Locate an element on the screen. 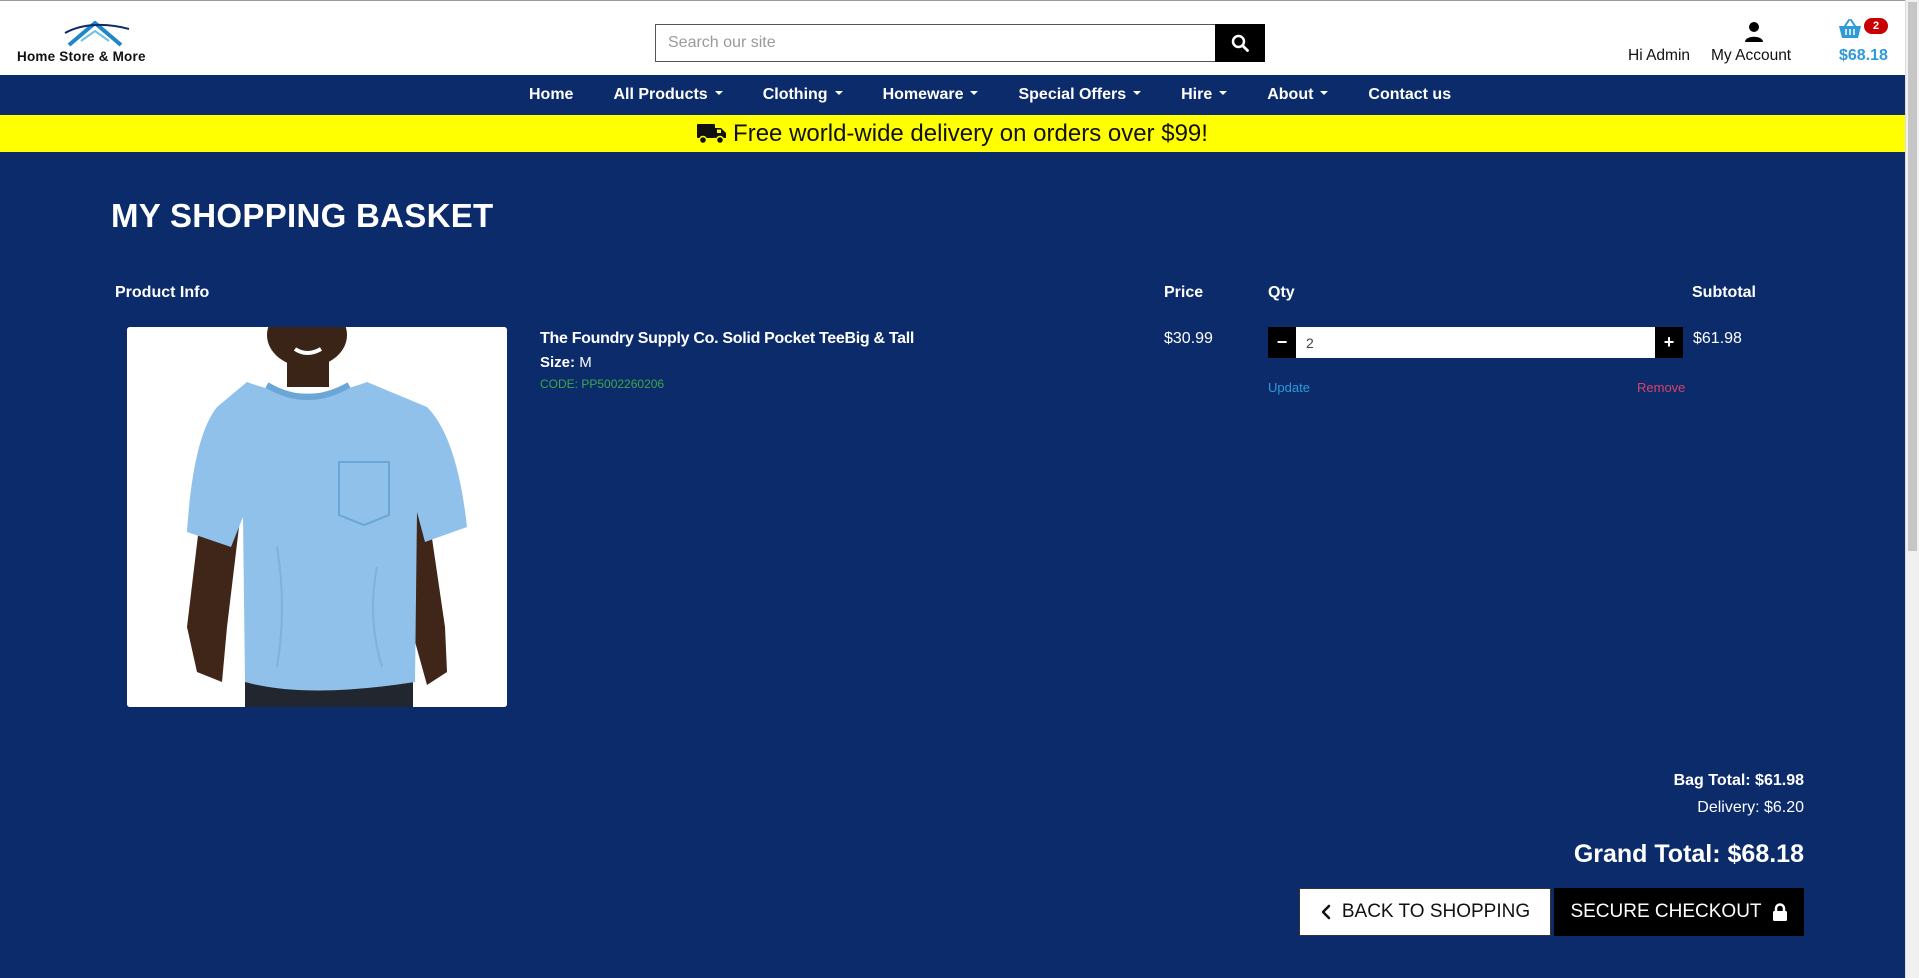  product-size: Size: M is located at coordinates (566, 362).